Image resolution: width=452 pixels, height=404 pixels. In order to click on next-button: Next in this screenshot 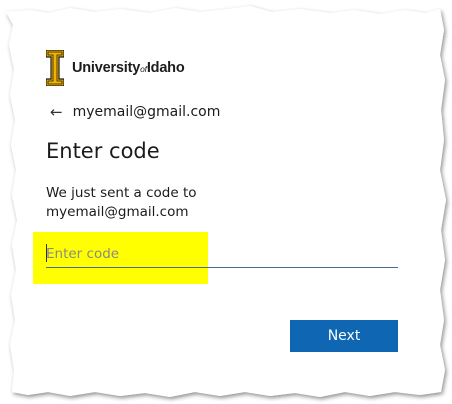, I will do `click(344, 336)`.